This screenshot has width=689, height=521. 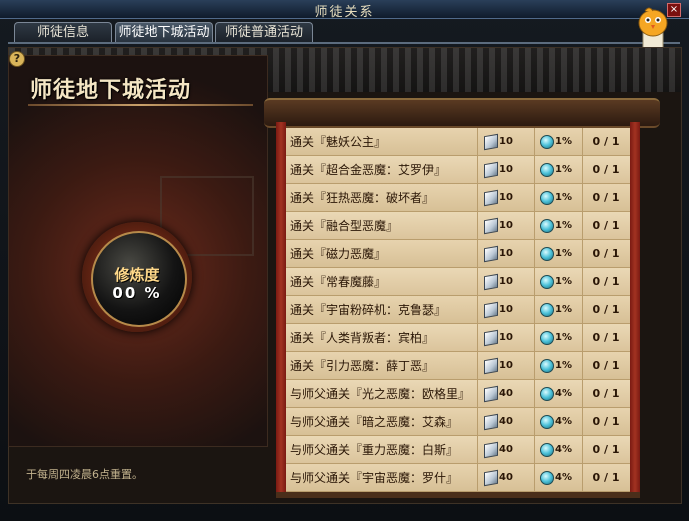 What do you see at coordinates (382, 226) in the screenshot?
I see `activity-name: 通关『融合型恶魔』` at bounding box center [382, 226].